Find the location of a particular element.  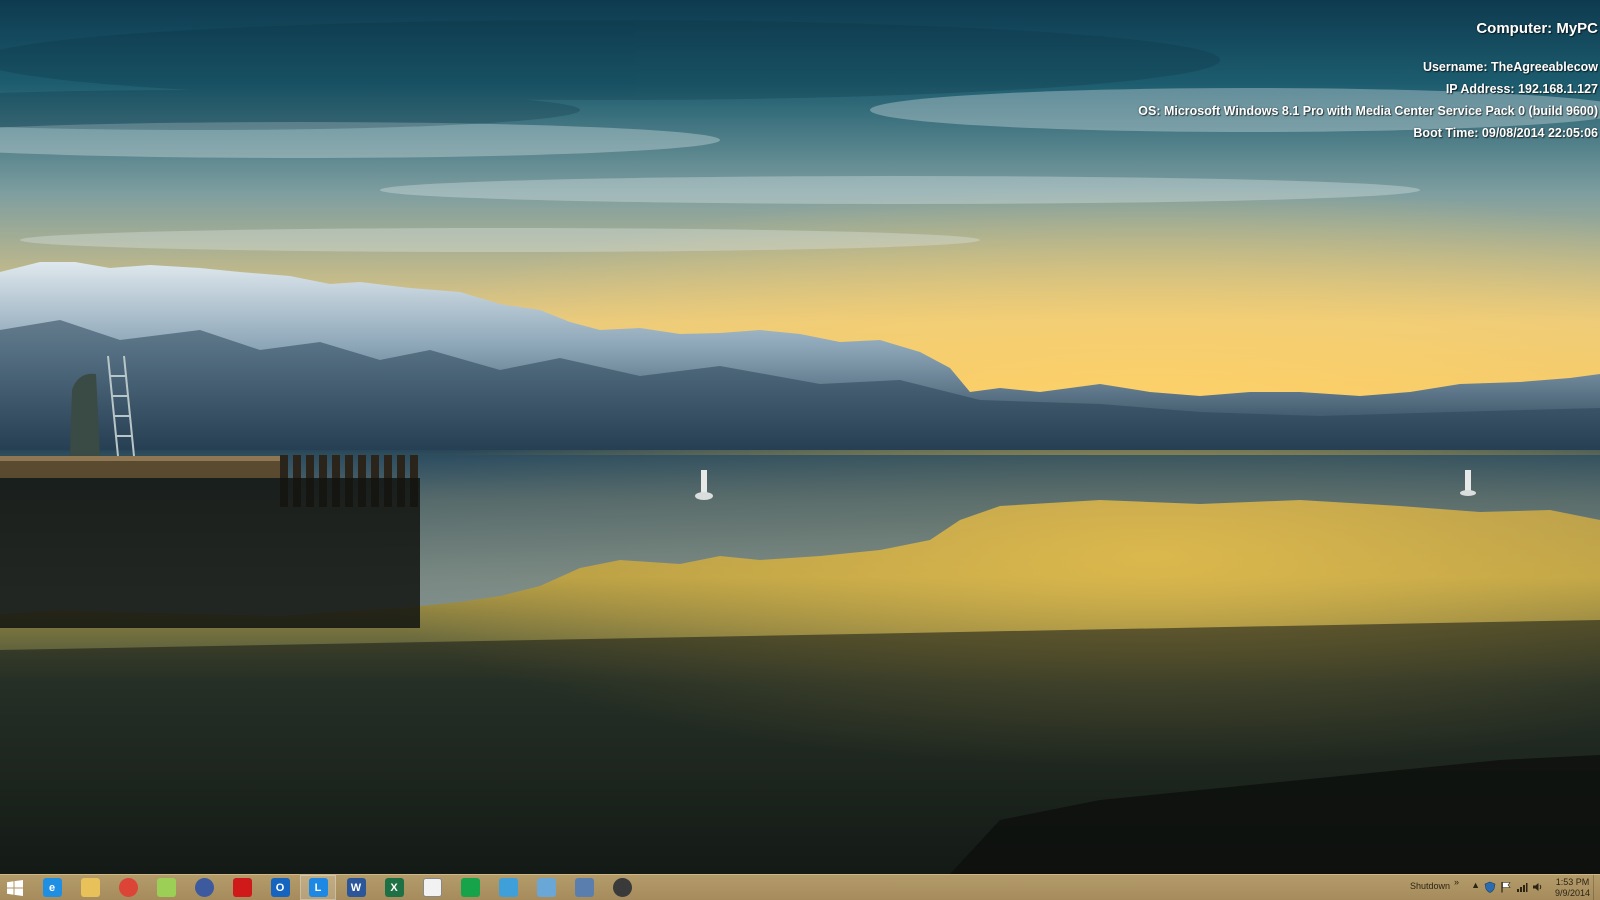

taskbar-button-store is located at coordinates (470, 887).